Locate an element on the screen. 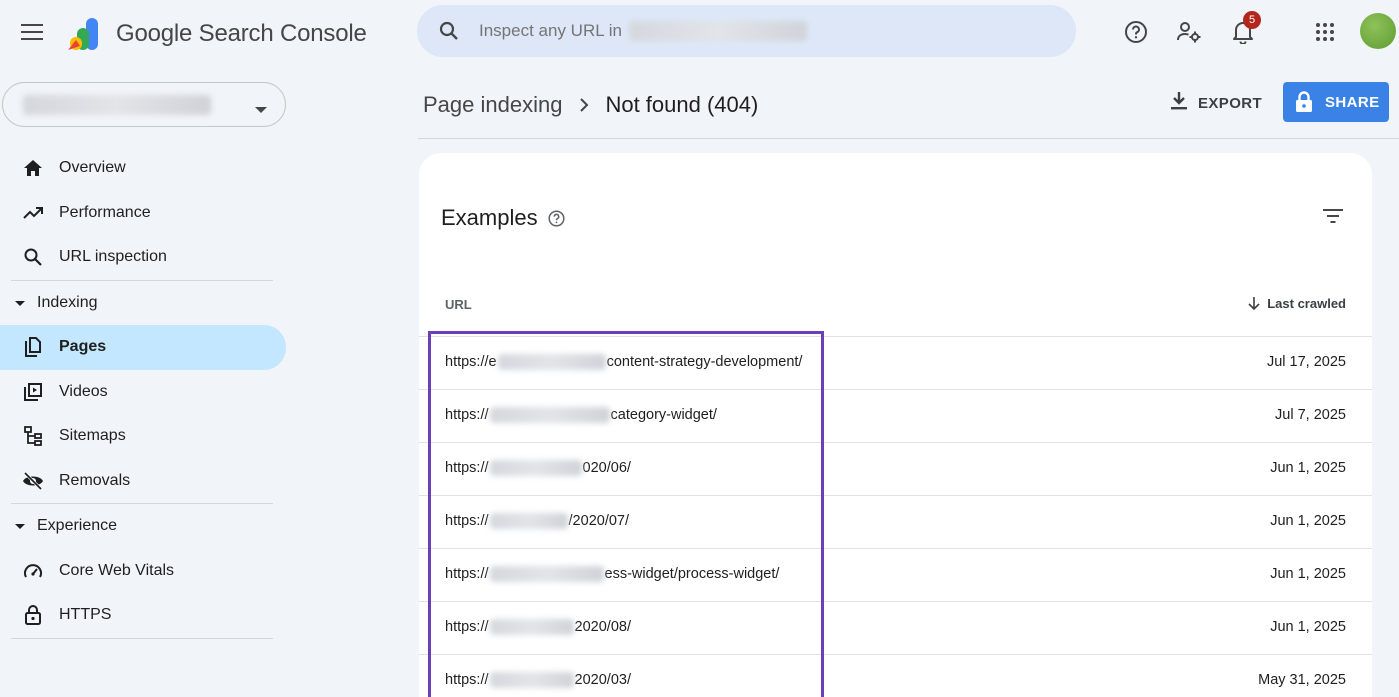  bell-icon: 5 is located at coordinates (1245, 28).